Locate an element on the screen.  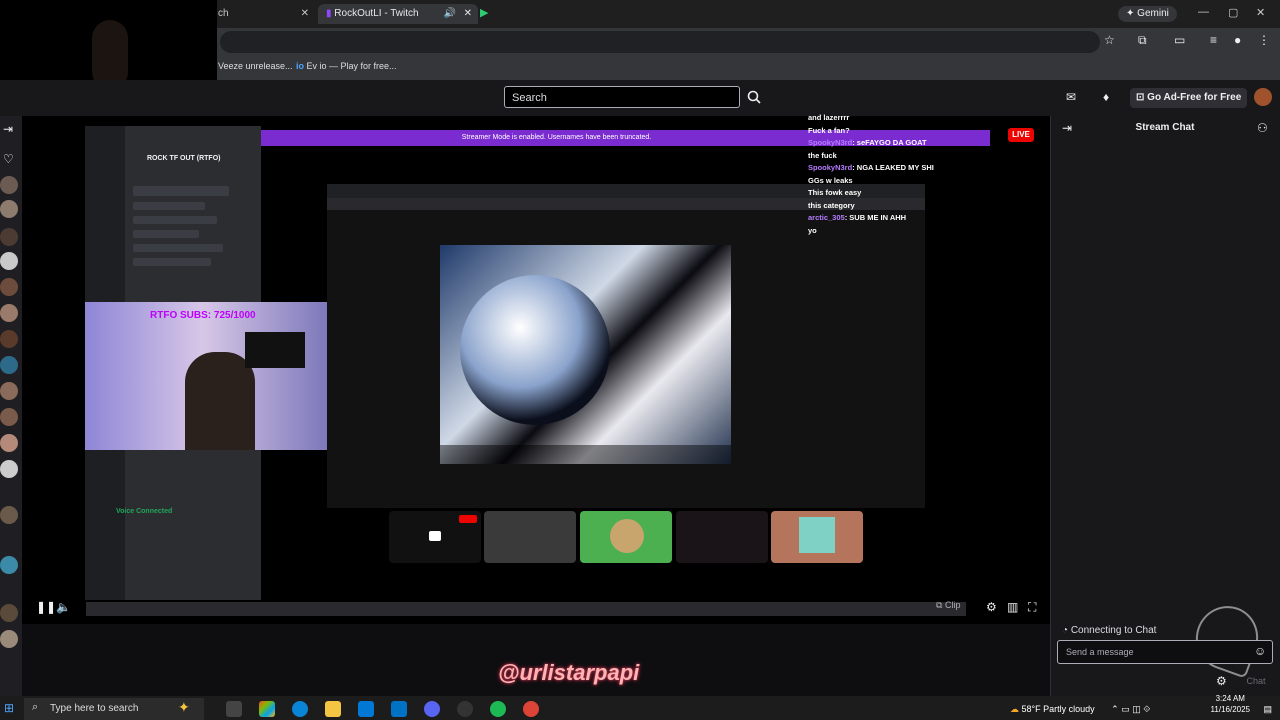
close-window-icon: ✕ is located at coordinates (1260, 12).